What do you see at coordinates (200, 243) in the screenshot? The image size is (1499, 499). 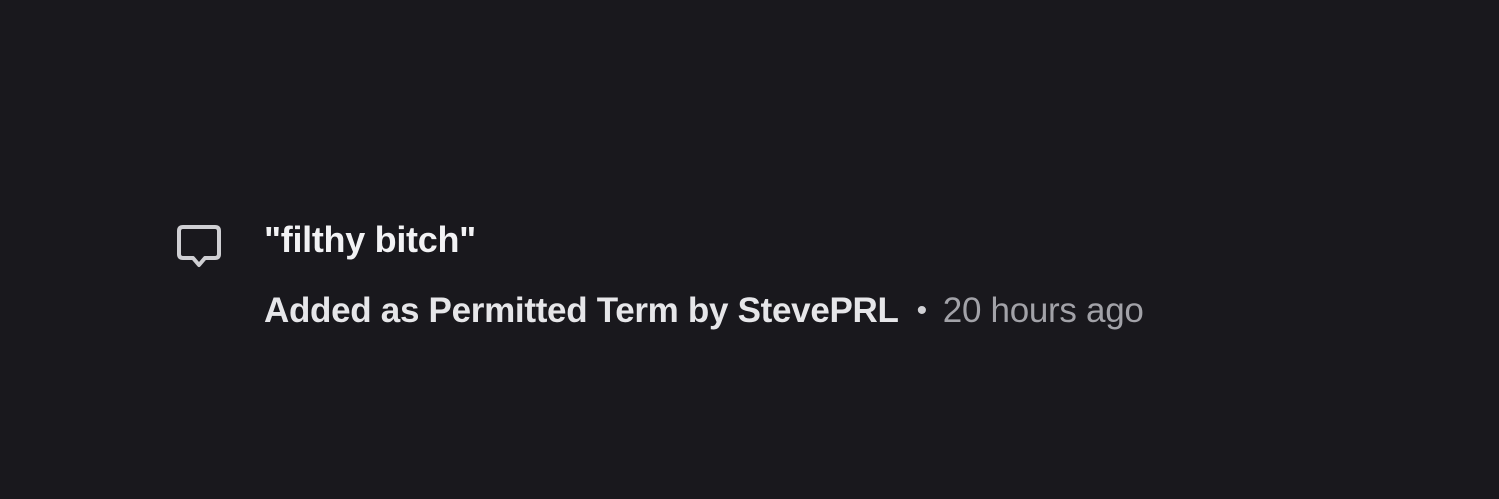 I see `comment-icon` at bounding box center [200, 243].